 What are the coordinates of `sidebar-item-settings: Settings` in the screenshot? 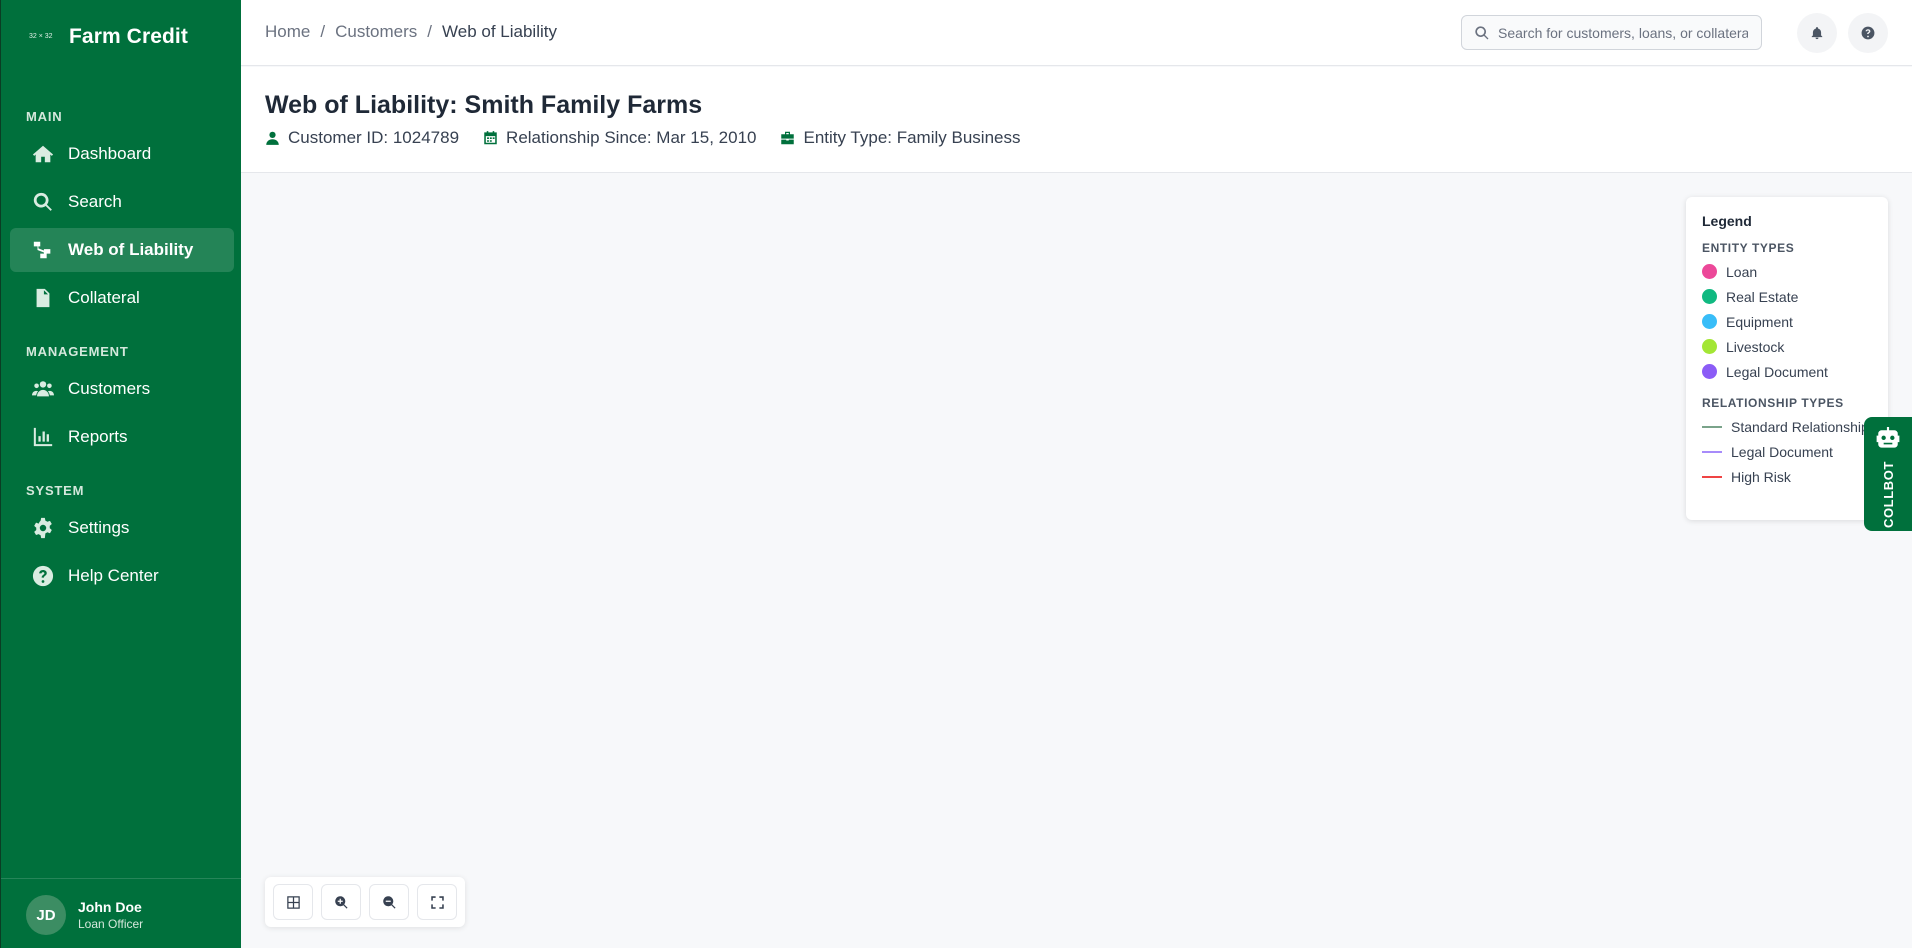 It's located at (122, 528).